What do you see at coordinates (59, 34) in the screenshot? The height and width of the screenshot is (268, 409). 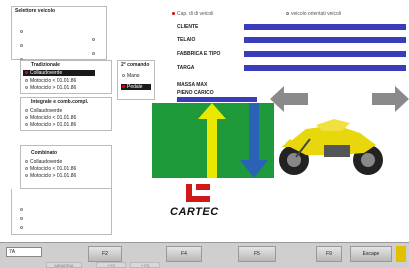 I see `vehicle-selector-panel: Selettore veicolo` at bounding box center [59, 34].